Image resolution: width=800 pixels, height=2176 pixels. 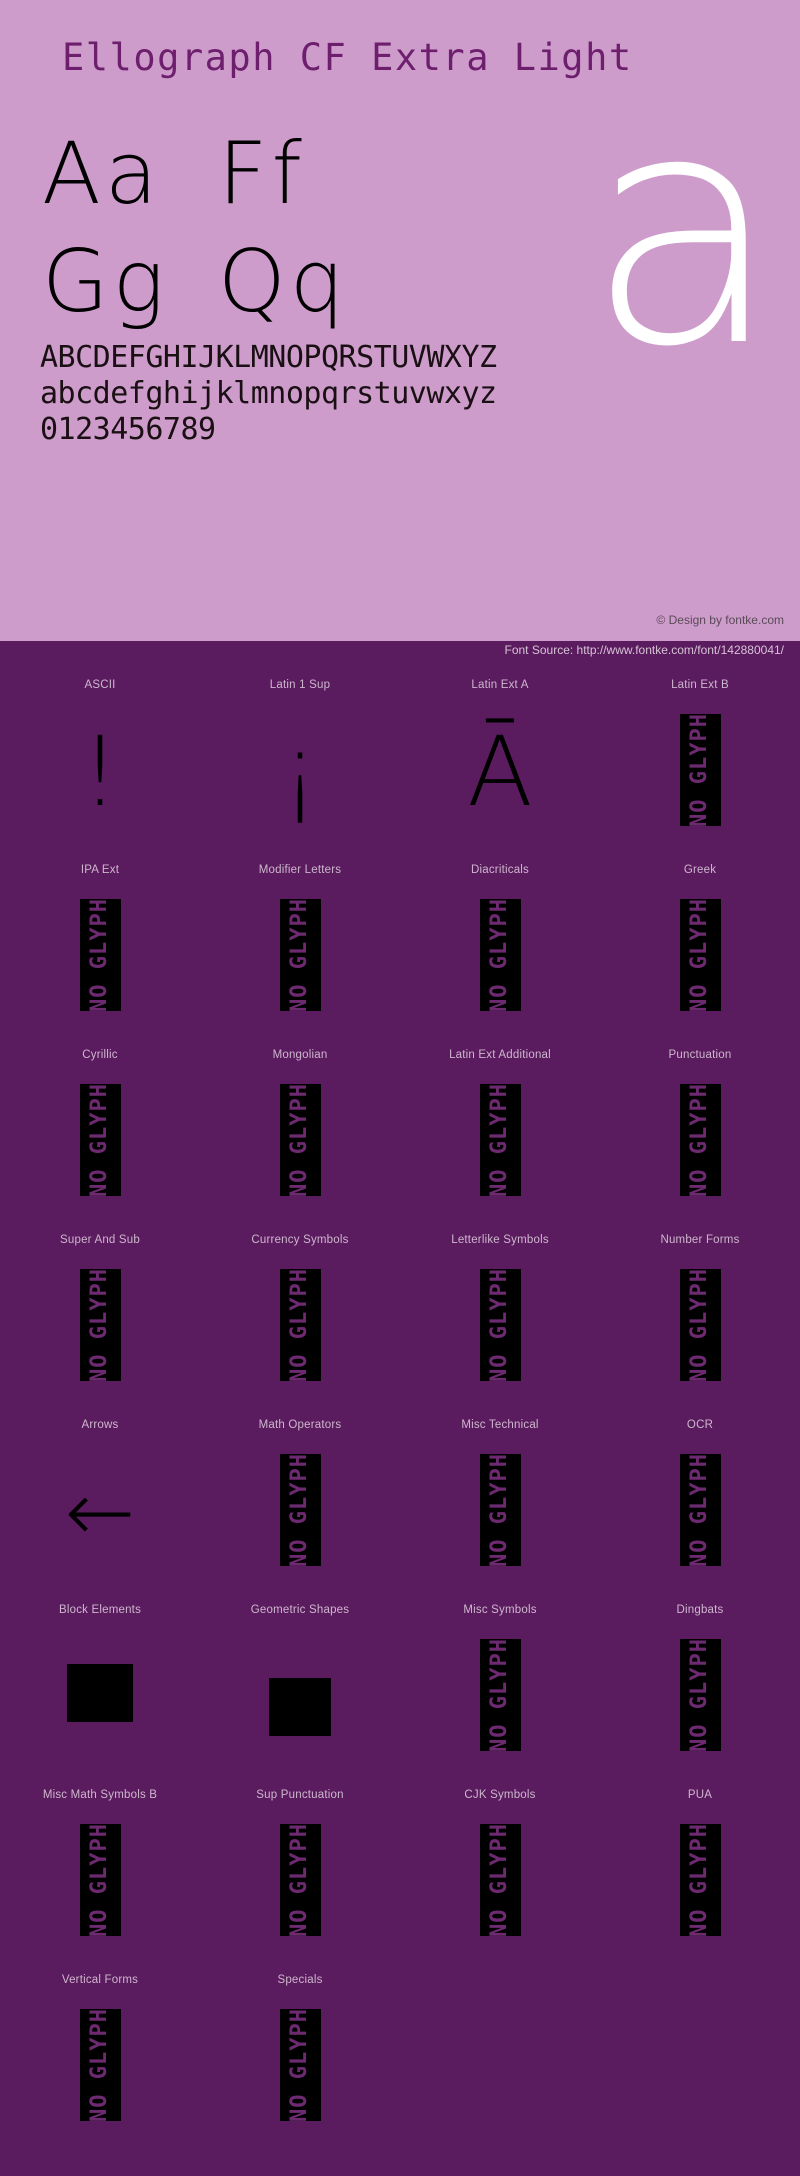 I want to click on unicode-block-cell: Latin Ext A Ā, so click(x=500, y=764).